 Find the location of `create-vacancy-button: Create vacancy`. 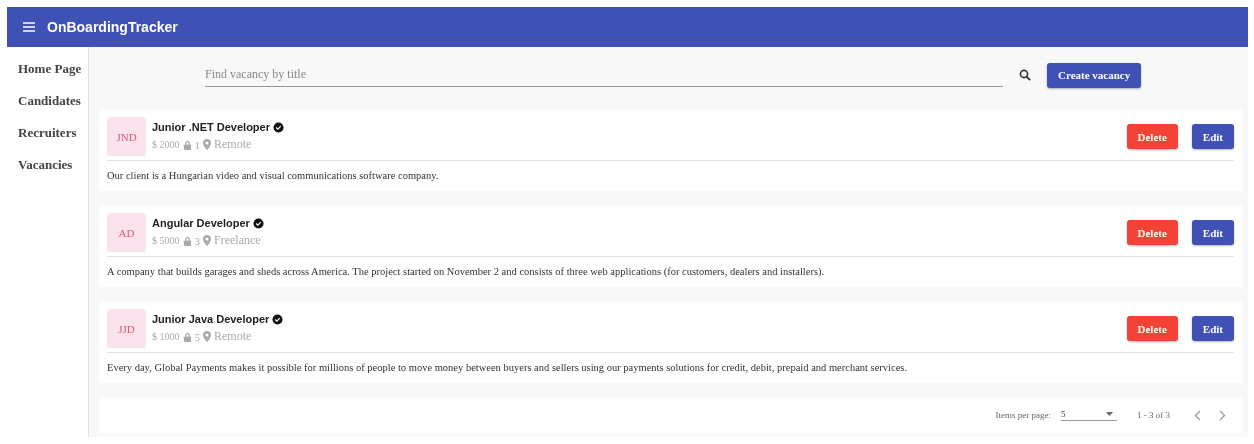

create-vacancy-button: Create vacancy is located at coordinates (1094, 75).